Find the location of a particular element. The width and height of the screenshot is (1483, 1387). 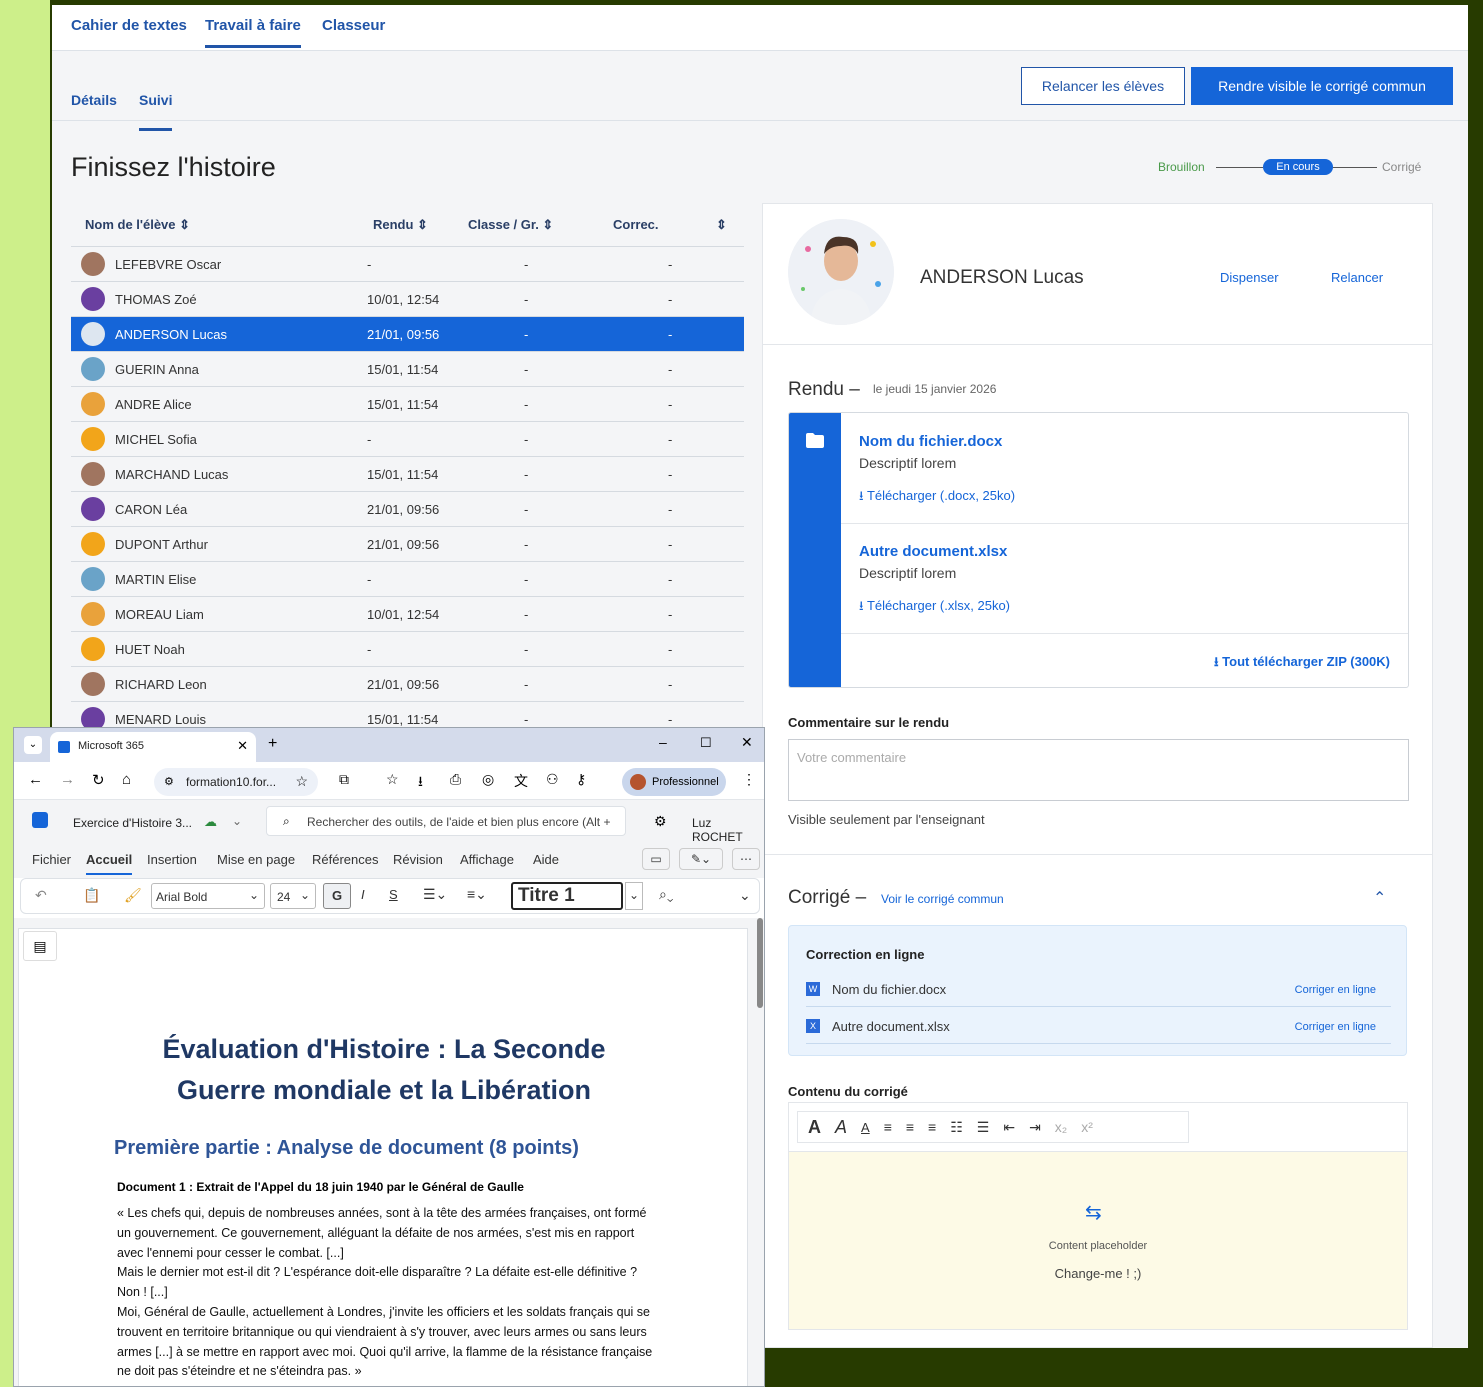

comment-field: Votre commentaire is located at coordinates (1098, 770).